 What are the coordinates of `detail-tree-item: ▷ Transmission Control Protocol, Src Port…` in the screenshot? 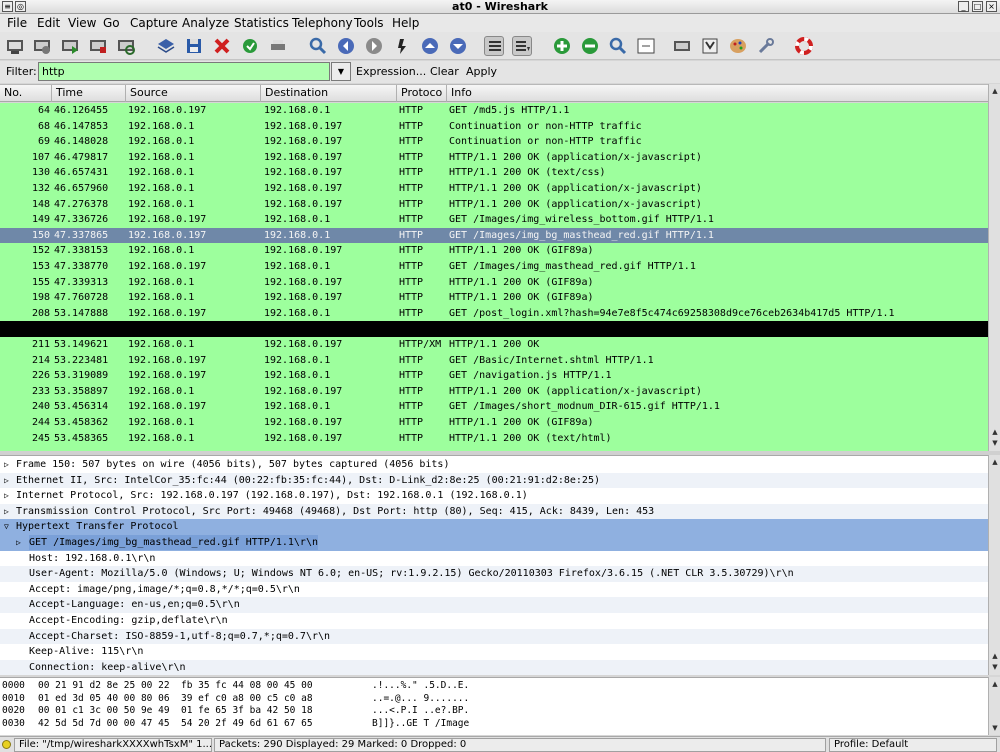 It's located at (494, 511).